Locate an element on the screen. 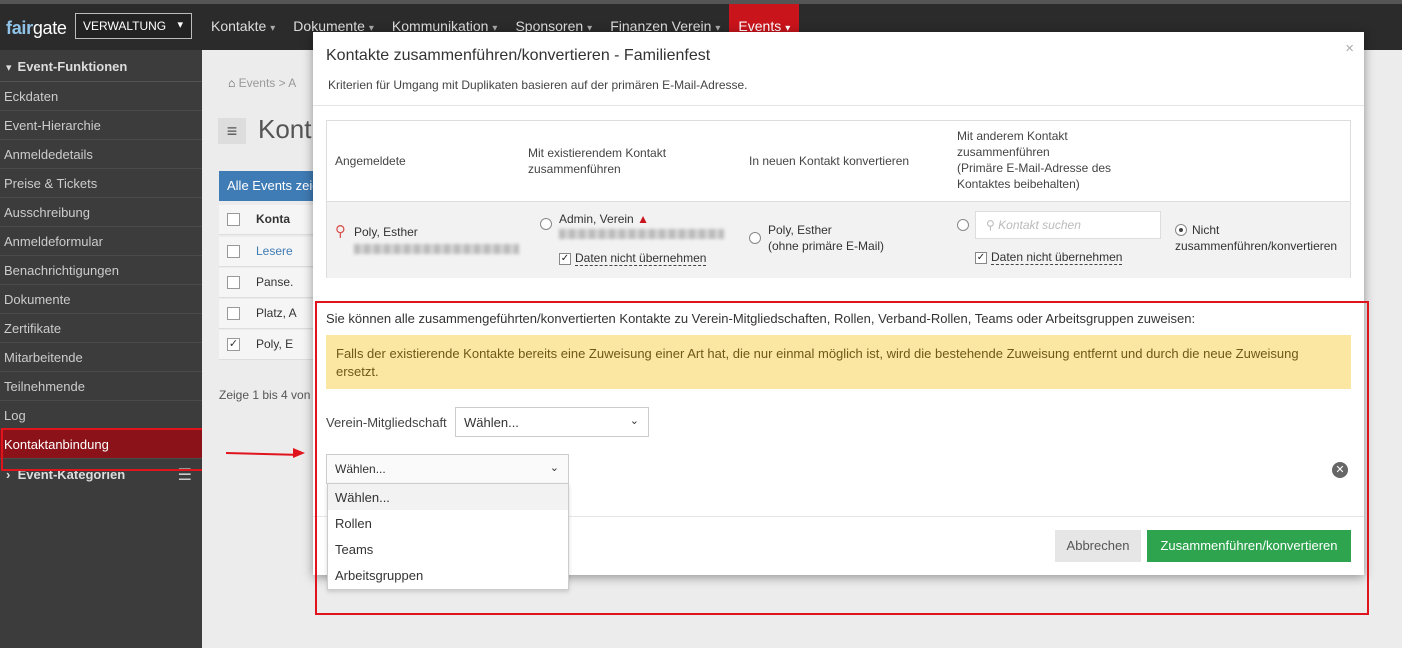 This screenshot has height=648, width=1402. search-icon: ⚲ is located at coordinates (990, 225).